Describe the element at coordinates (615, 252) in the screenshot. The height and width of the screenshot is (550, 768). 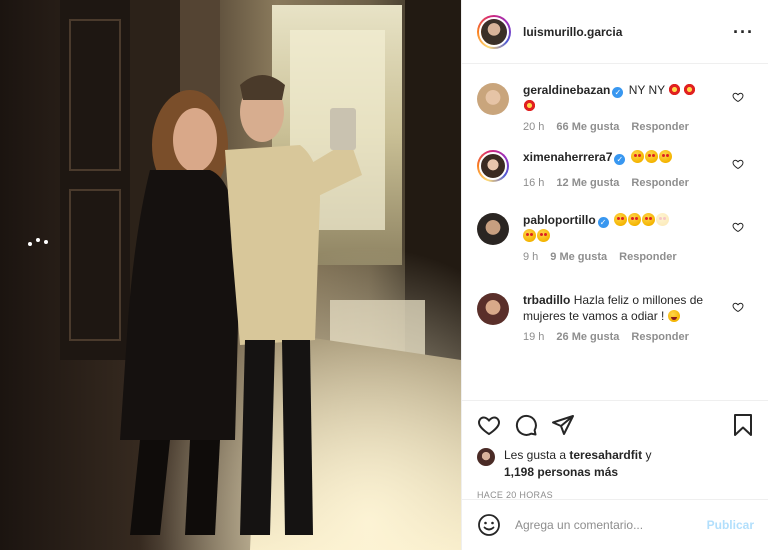
I see `comment-item: pabloportillo ✓ 9 h 9 Me gusta Responder` at that location.